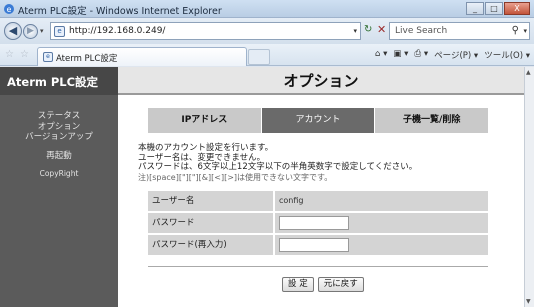 The height and width of the screenshot is (307, 534). Describe the element at coordinates (13, 31) in the screenshot. I see `back-button: ◀` at that location.